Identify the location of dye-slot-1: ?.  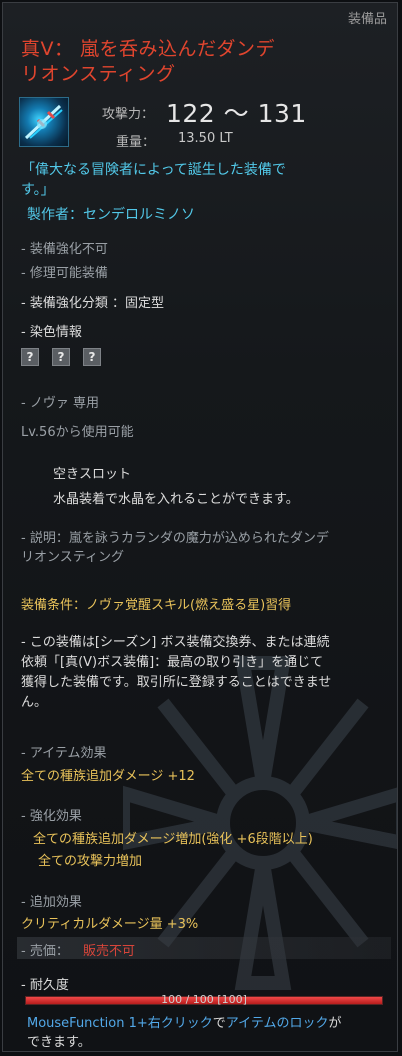
(30, 357).